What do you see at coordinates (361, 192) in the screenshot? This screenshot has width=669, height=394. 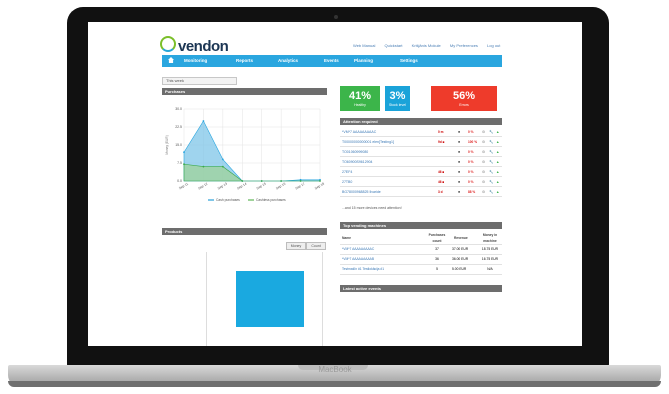 I see `attention-device-name: BG78000968825 Ilvaride` at bounding box center [361, 192].